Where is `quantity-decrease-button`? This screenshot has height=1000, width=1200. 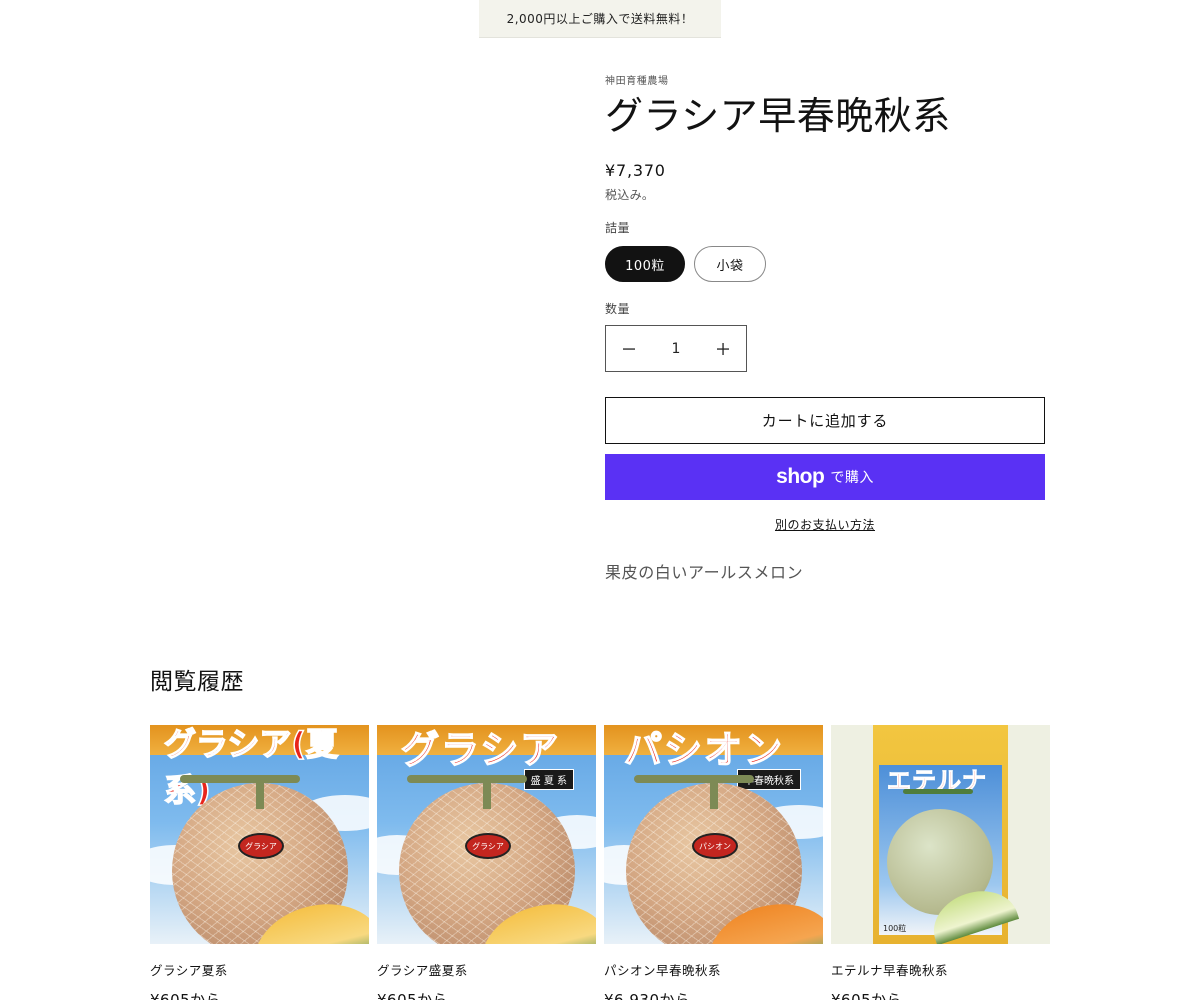 quantity-decrease-button is located at coordinates (629, 348).